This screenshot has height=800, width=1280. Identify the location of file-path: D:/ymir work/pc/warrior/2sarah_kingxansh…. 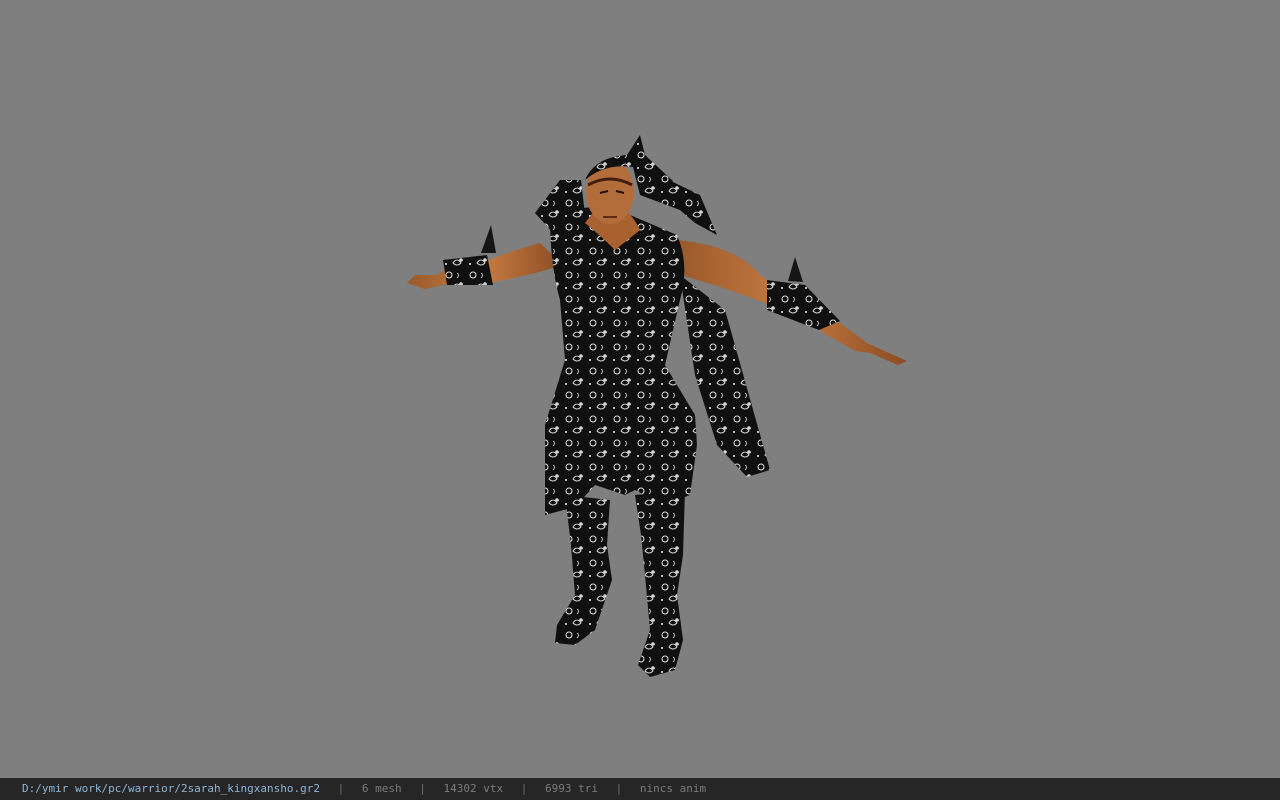
(171, 788).